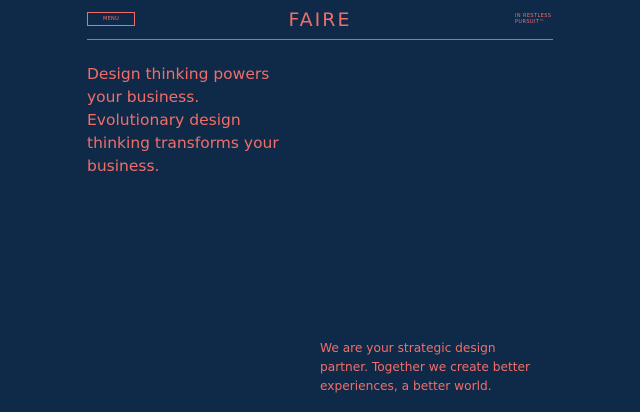 This screenshot has width=640, height=412. What do you see at coordinates (320, 20) in the screenshot?
I see `brand-logo: FAIRE` at bounding box center [320, 20].